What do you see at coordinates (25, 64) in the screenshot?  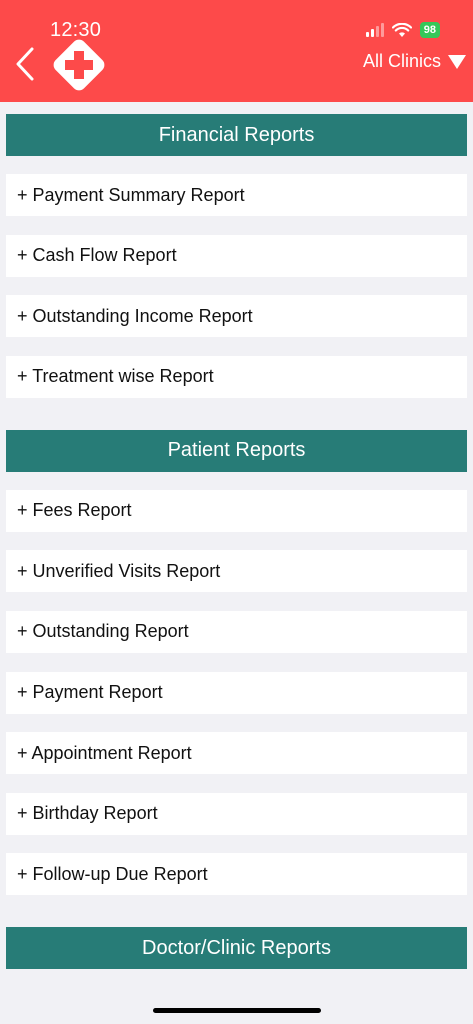 I see `back-chevron-icon` at bounding box center [25, 64].